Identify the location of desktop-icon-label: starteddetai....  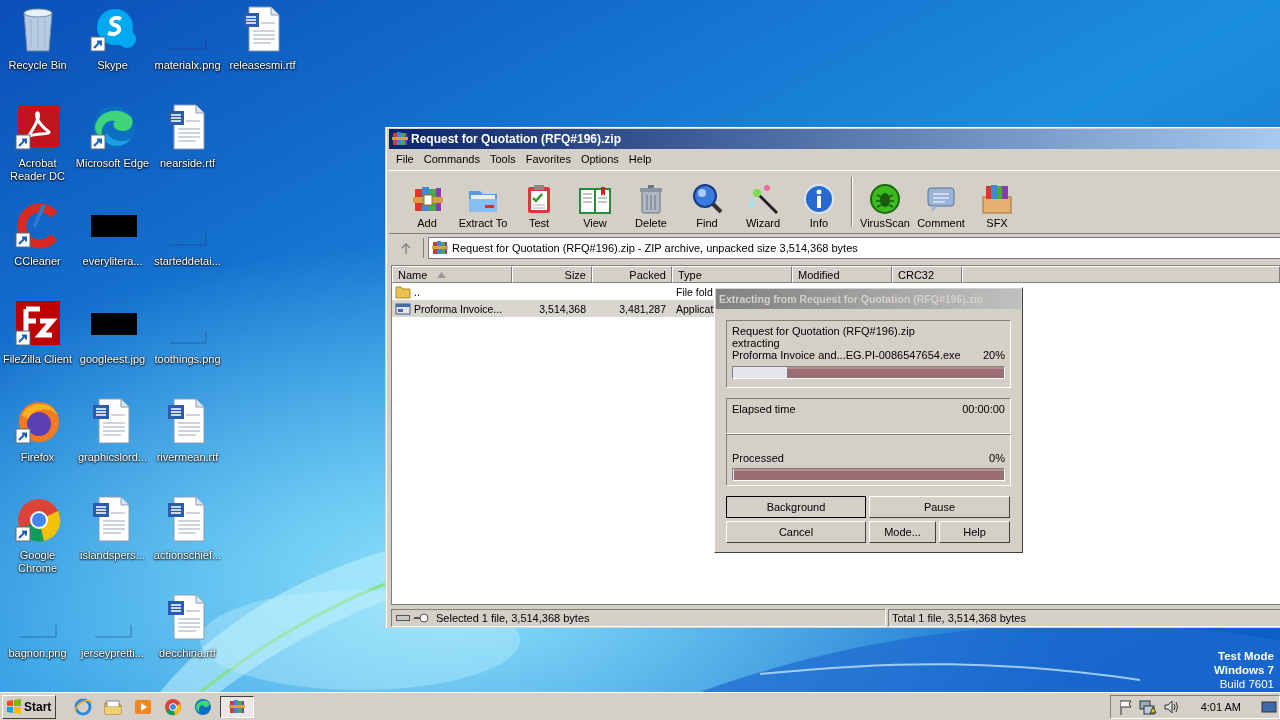
(187, 261).